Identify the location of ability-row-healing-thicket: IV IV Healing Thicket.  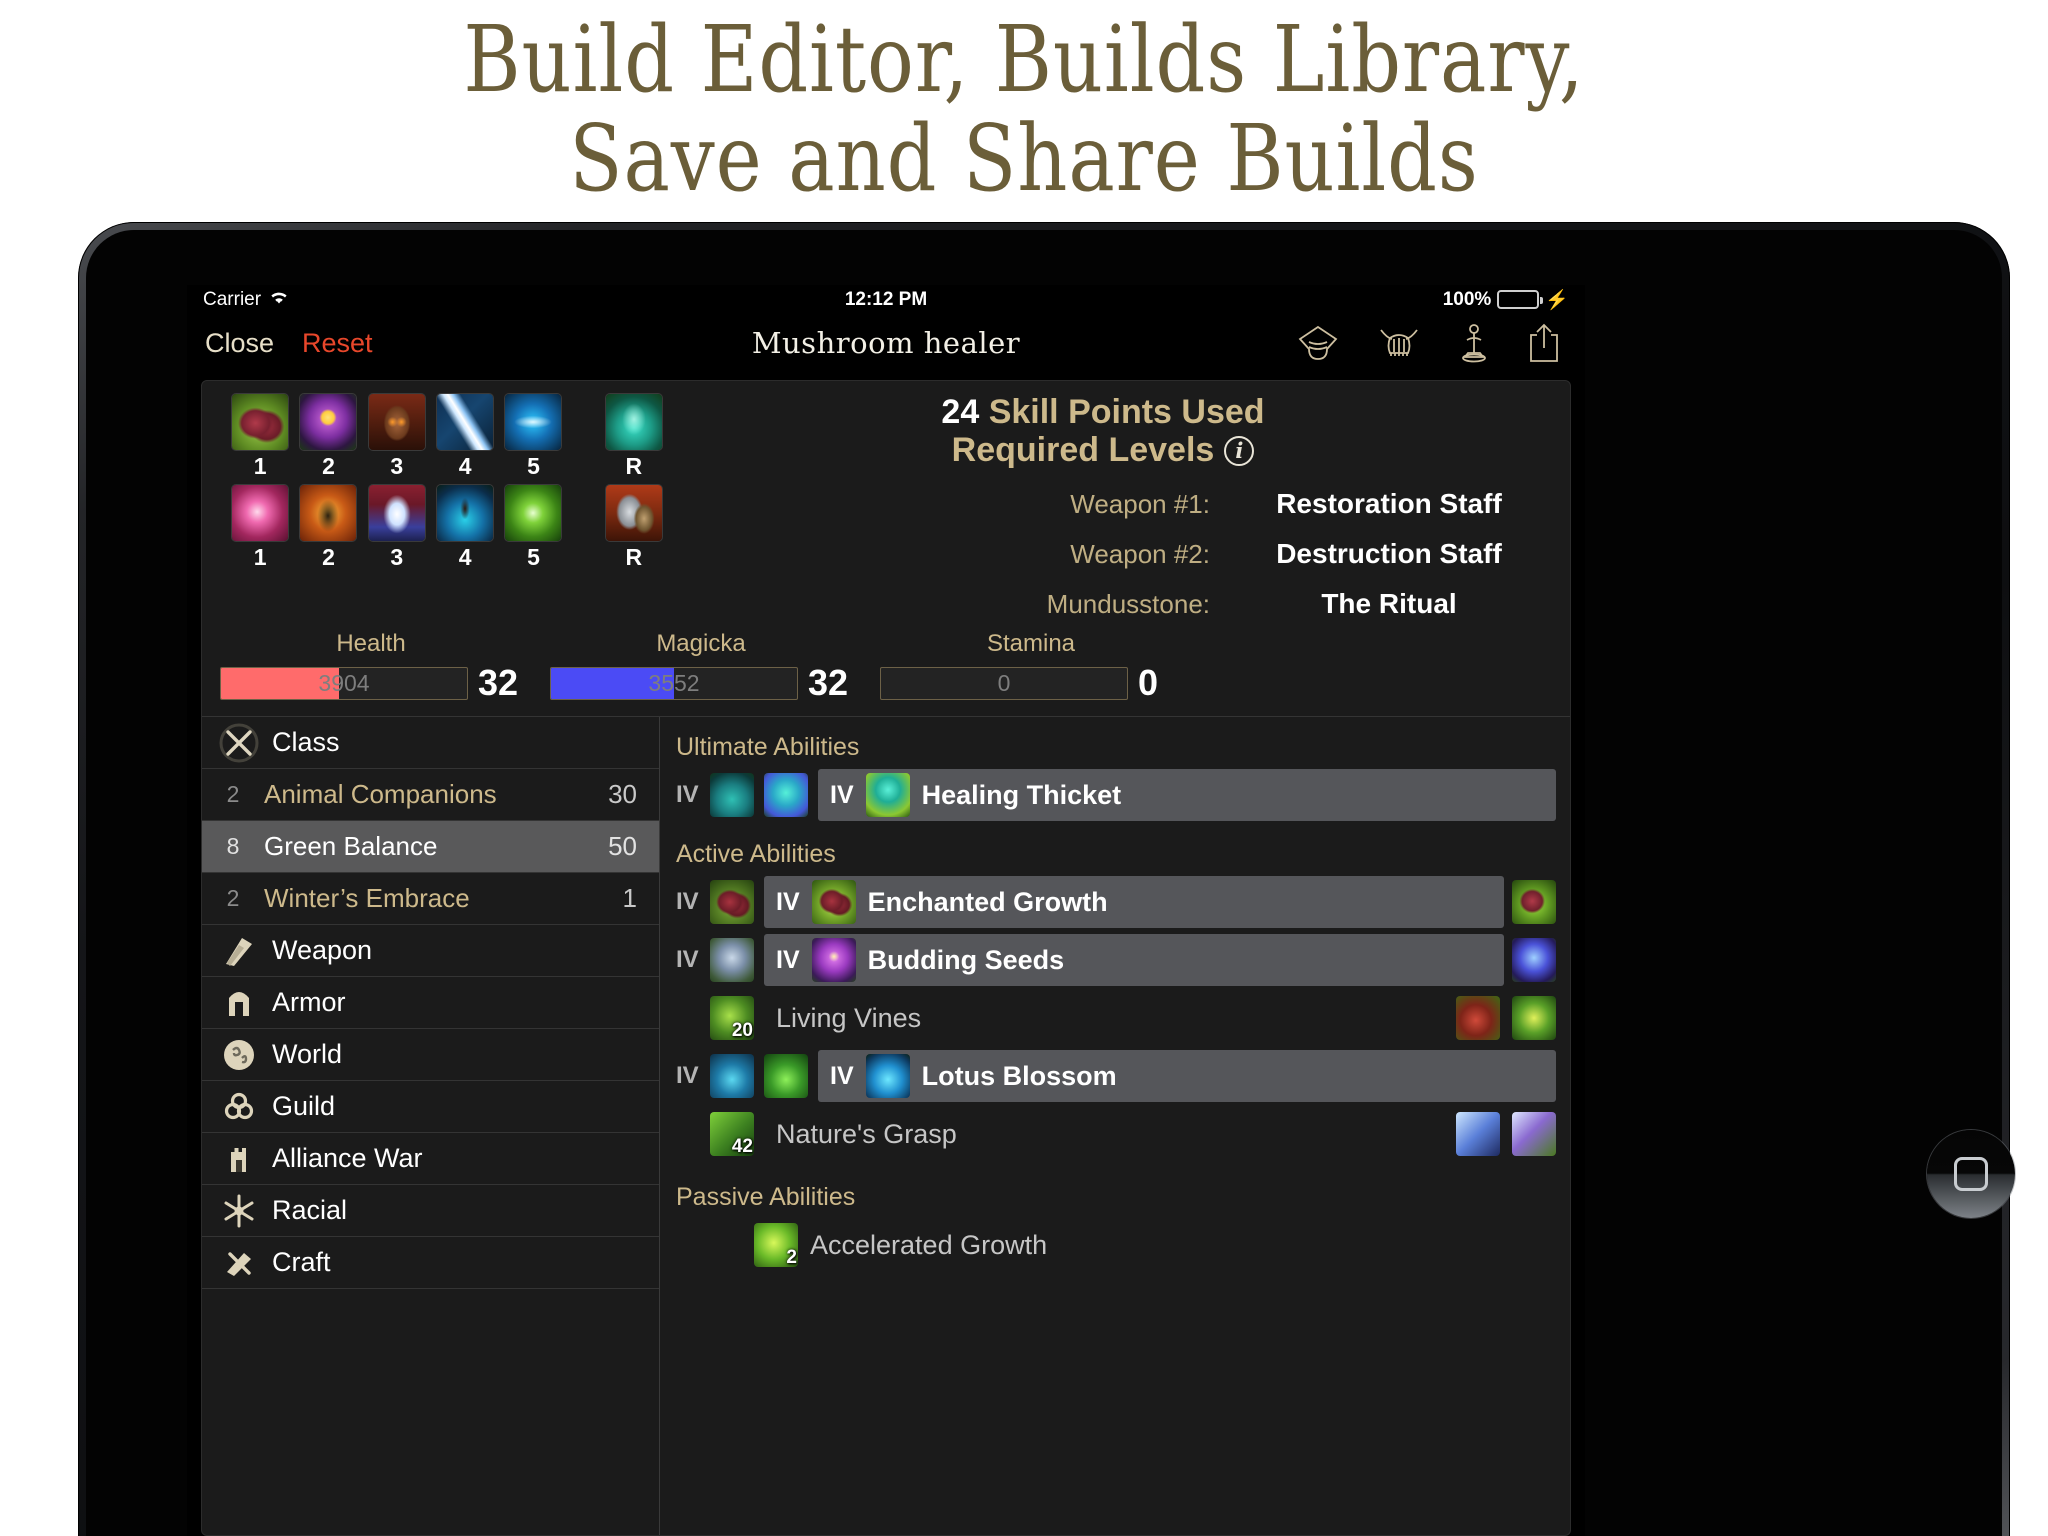
(1116, 795).